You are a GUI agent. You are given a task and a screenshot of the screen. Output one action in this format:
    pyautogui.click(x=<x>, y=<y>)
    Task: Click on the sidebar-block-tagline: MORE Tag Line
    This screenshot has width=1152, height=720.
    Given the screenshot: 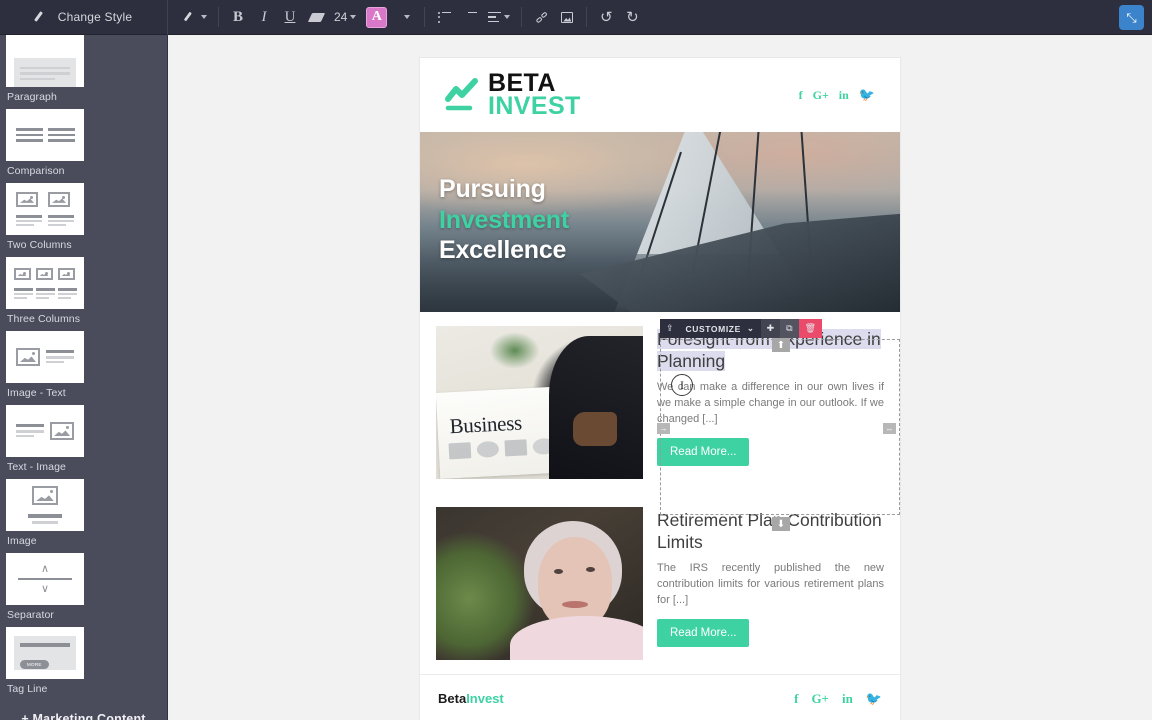 What is the action you would take?
    pyautogui.click(x=45, y=664)
    